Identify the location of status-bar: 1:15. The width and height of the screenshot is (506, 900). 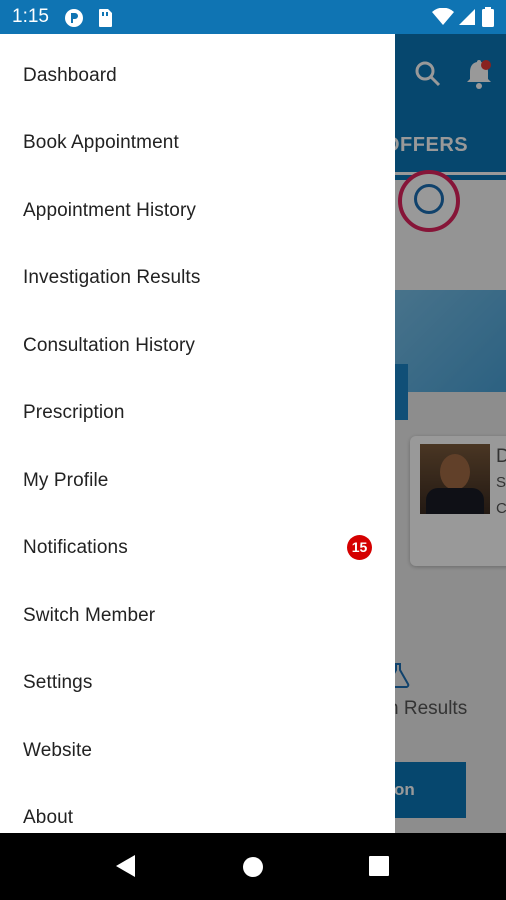
(253, 17).